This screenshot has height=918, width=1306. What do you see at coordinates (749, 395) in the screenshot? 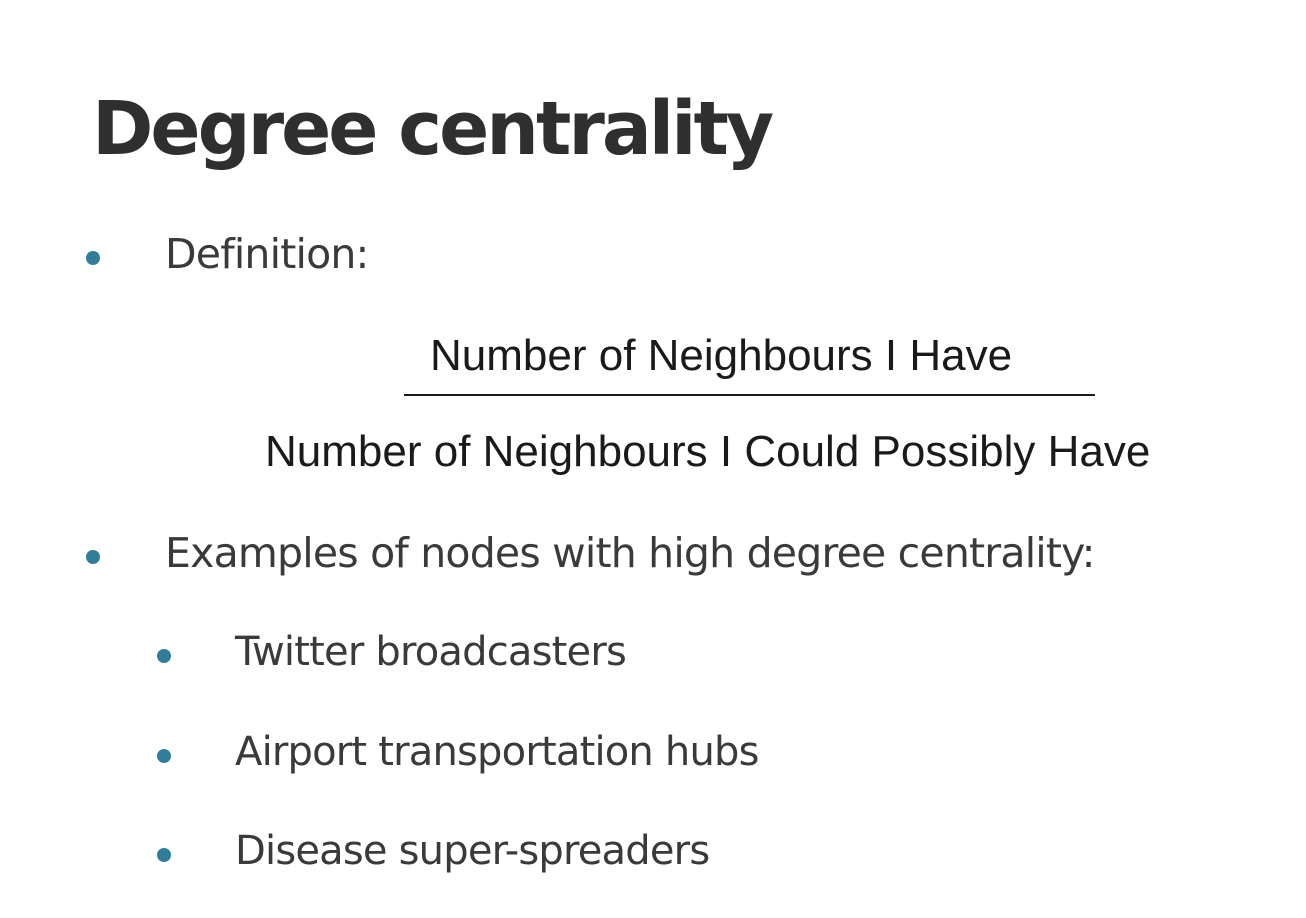
I see `fraction-bar` at bounding box center [749, 395].